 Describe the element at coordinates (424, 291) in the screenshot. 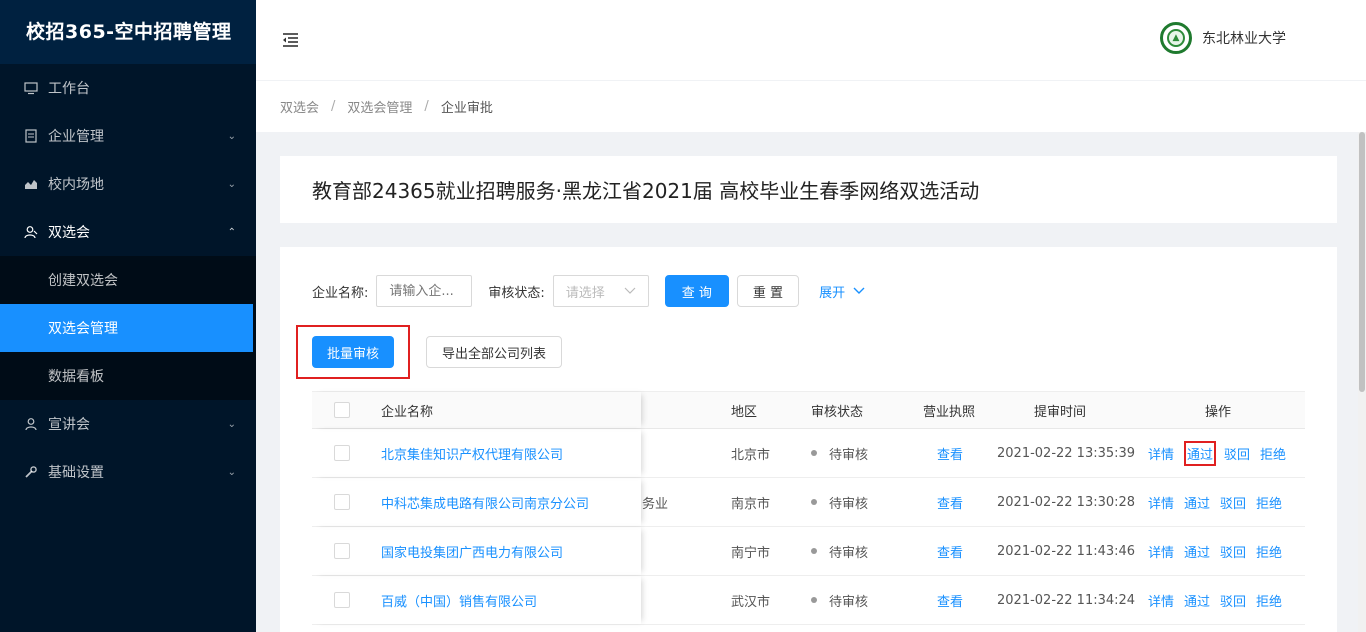

I see `company-name-input` at that location.